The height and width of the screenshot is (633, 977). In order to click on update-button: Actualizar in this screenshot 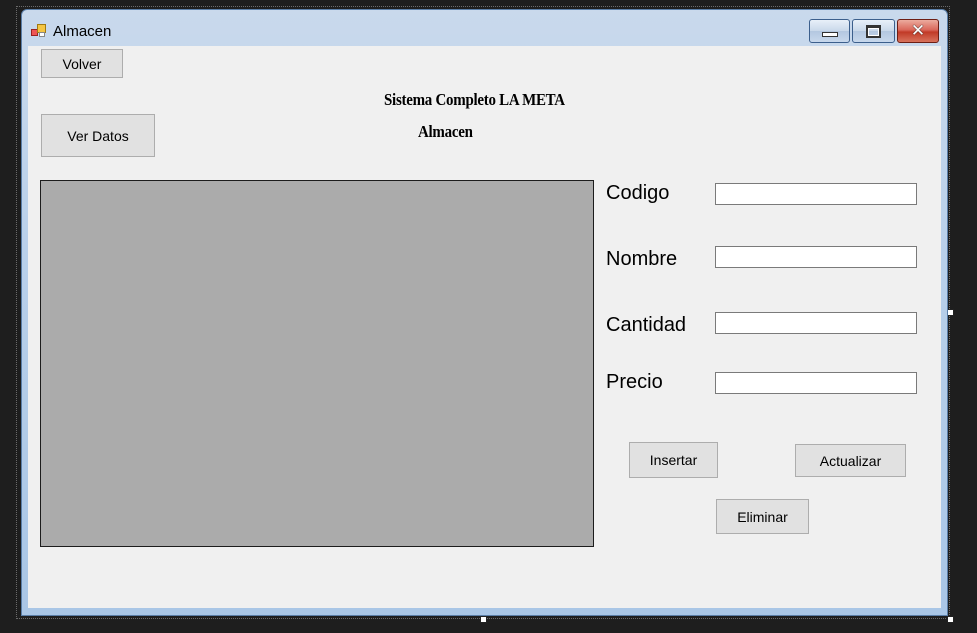, I will do `click(850, 460)`.